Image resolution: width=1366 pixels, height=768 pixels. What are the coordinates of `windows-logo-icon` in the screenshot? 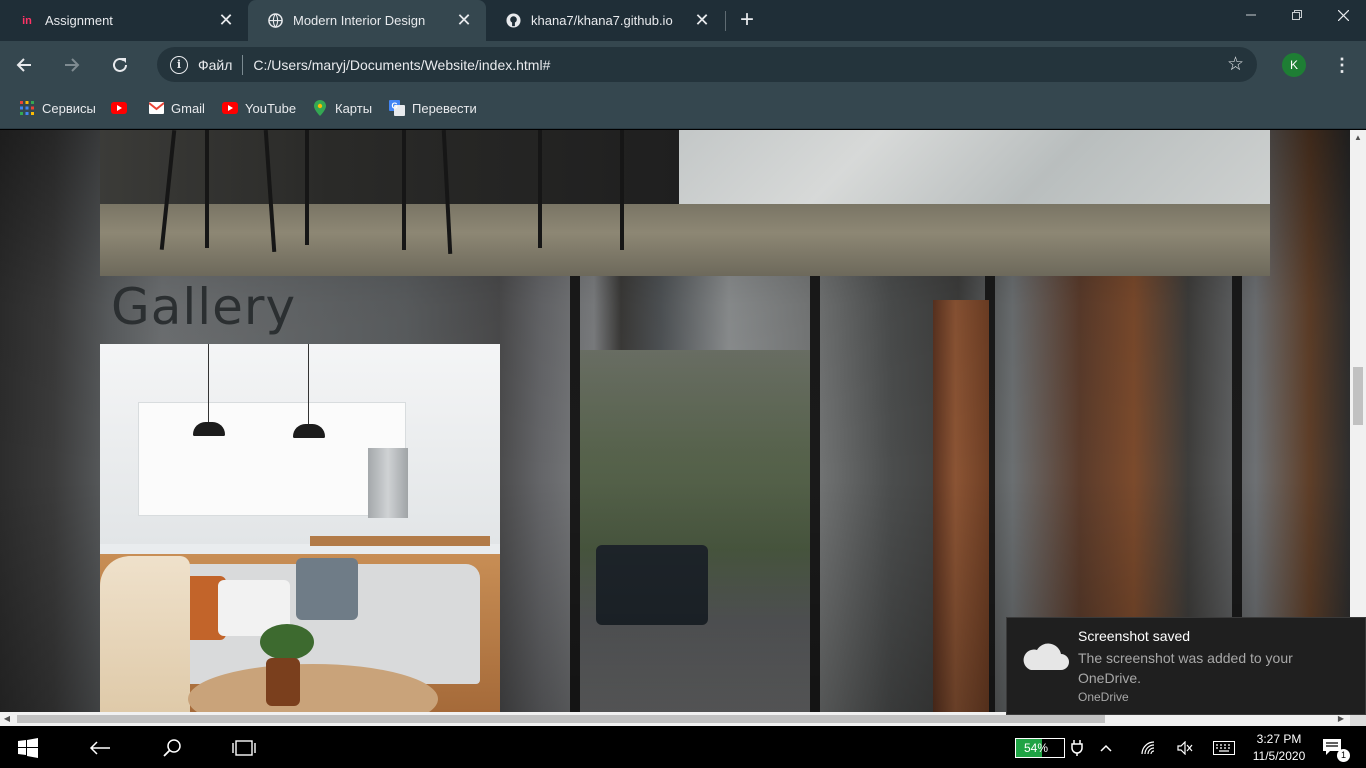 It's located at (28, 748).